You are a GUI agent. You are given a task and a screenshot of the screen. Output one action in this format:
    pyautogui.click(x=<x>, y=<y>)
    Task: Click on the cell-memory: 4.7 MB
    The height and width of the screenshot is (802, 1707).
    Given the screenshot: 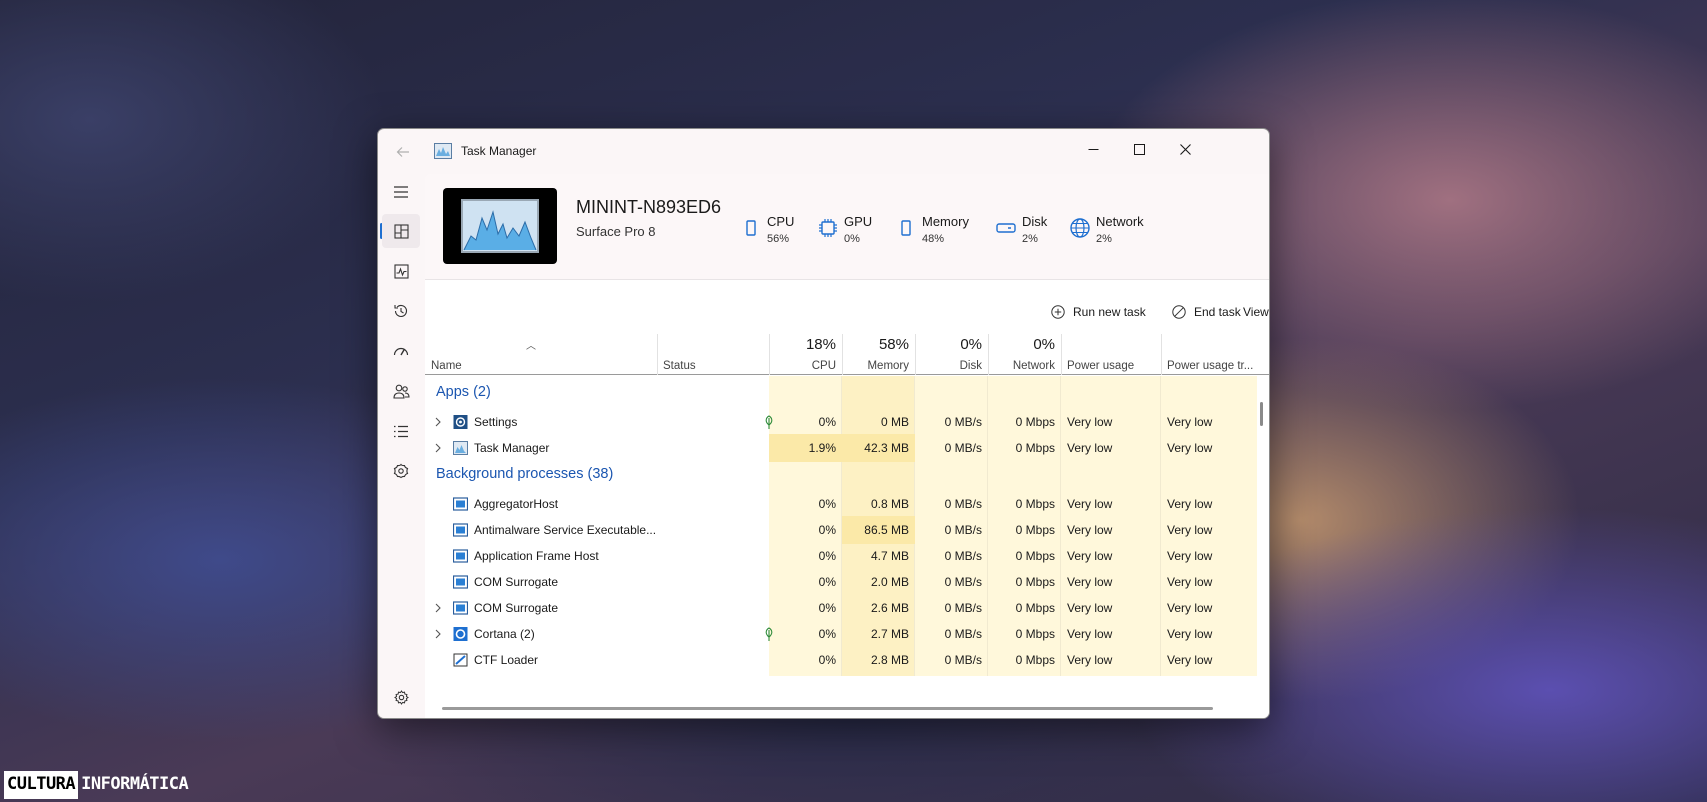 What is the action you would take?
    pyautogui.click(x=889, y=556)
    